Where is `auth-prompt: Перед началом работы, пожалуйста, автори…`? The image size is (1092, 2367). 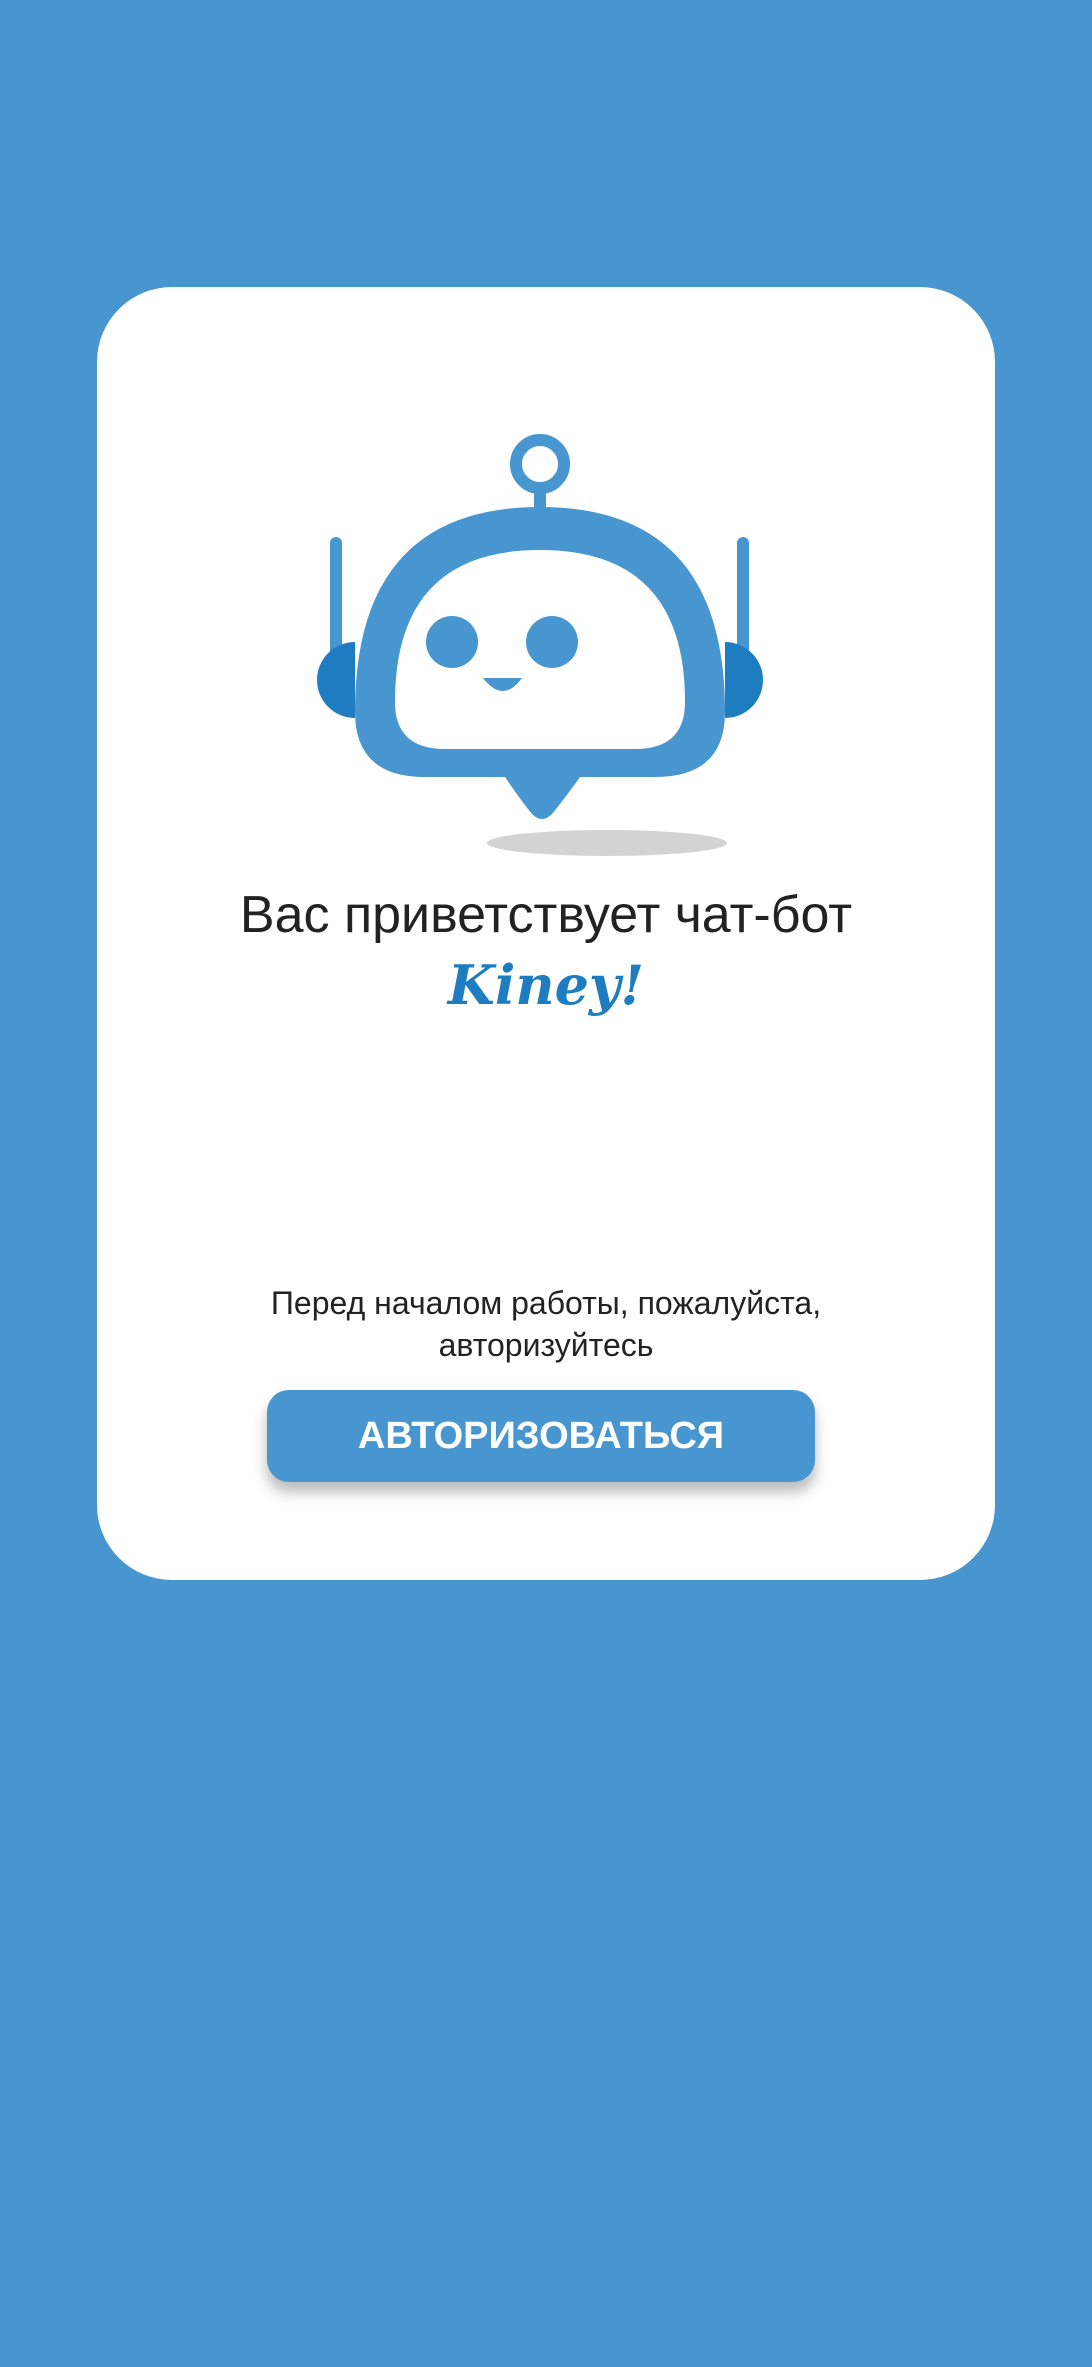
auth-prompt: Перед началом работы, пожалуйста, автори… is located at coordinates (546, 1324).